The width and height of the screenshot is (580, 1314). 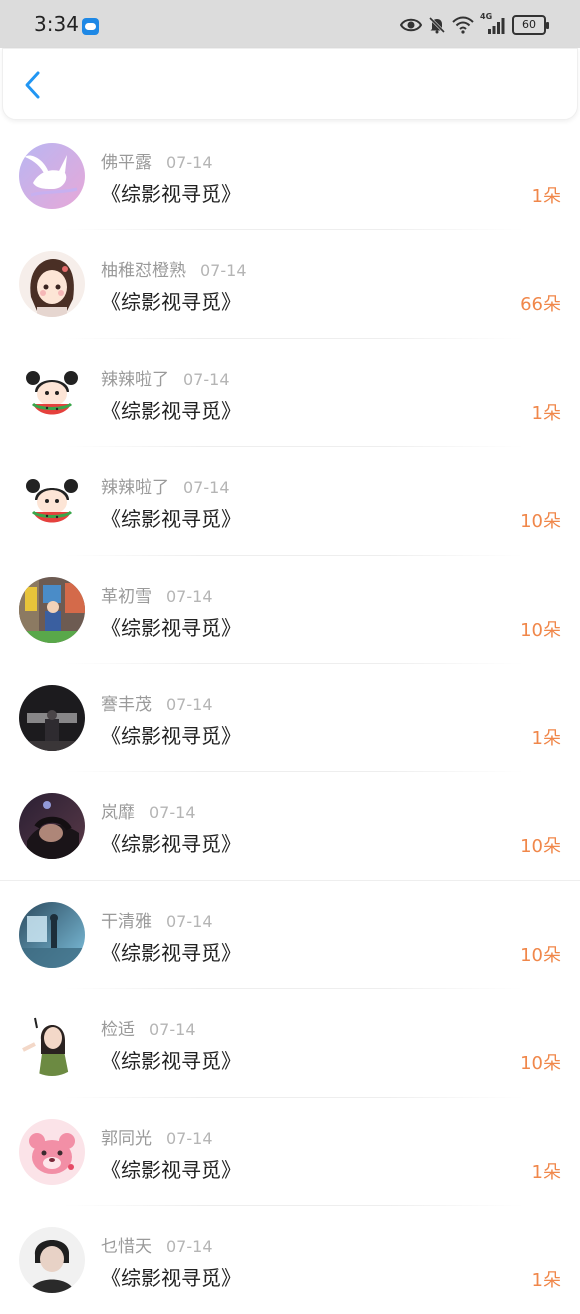 I want to click on list-item: 郭同光 07-14 《综影视寻觅》 1朵, so click(x=290, y=1152).